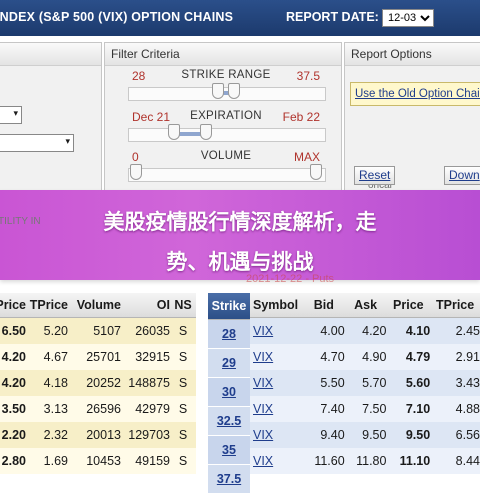 This screenshot has width=480, height=494. Describe the element at coordinates (145, 357) in the screenshot. I see `table-cell: 32915` at that location.